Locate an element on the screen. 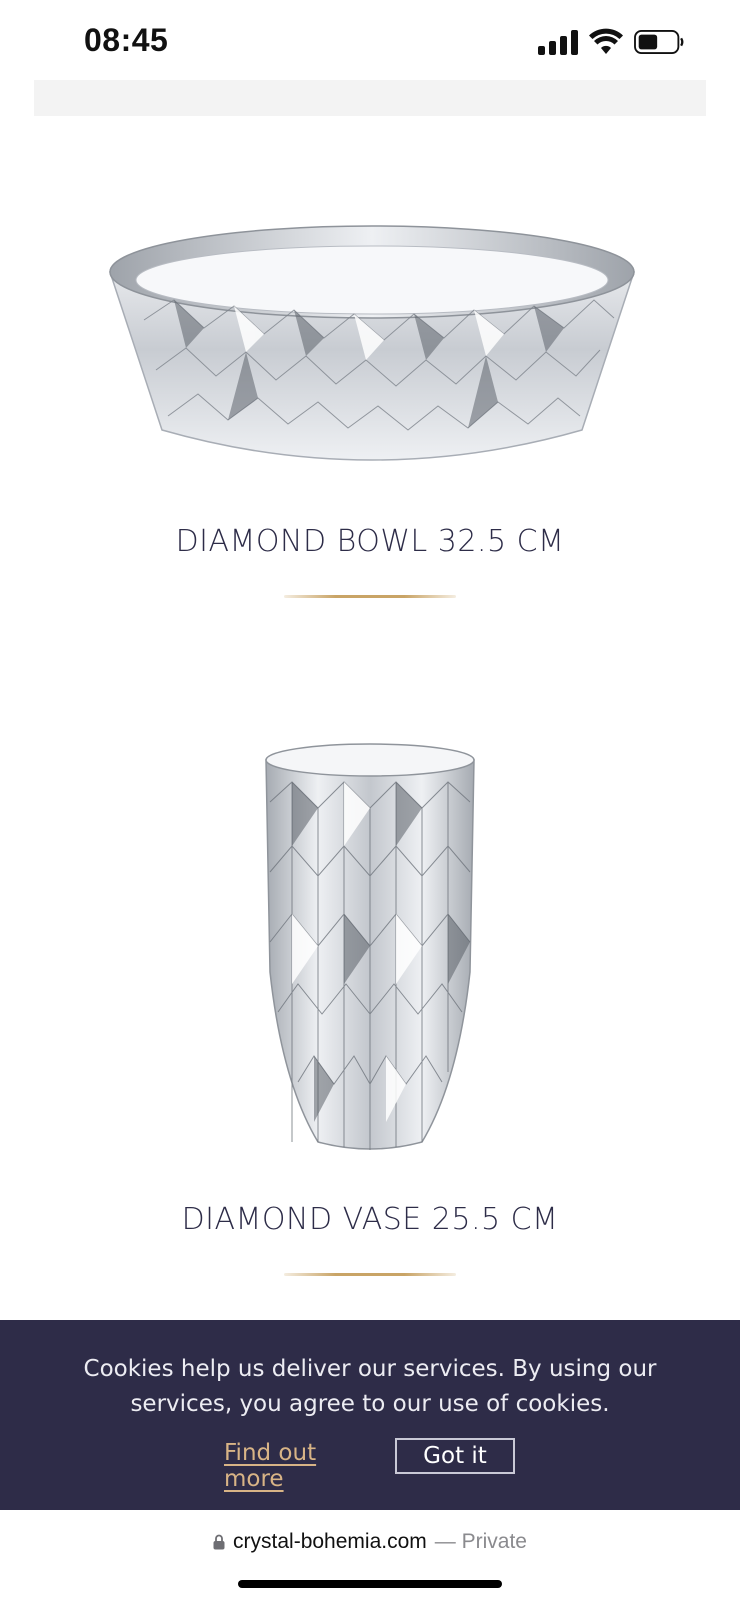  address-privacy-label: — Private is located at coordinates (480, 1541).